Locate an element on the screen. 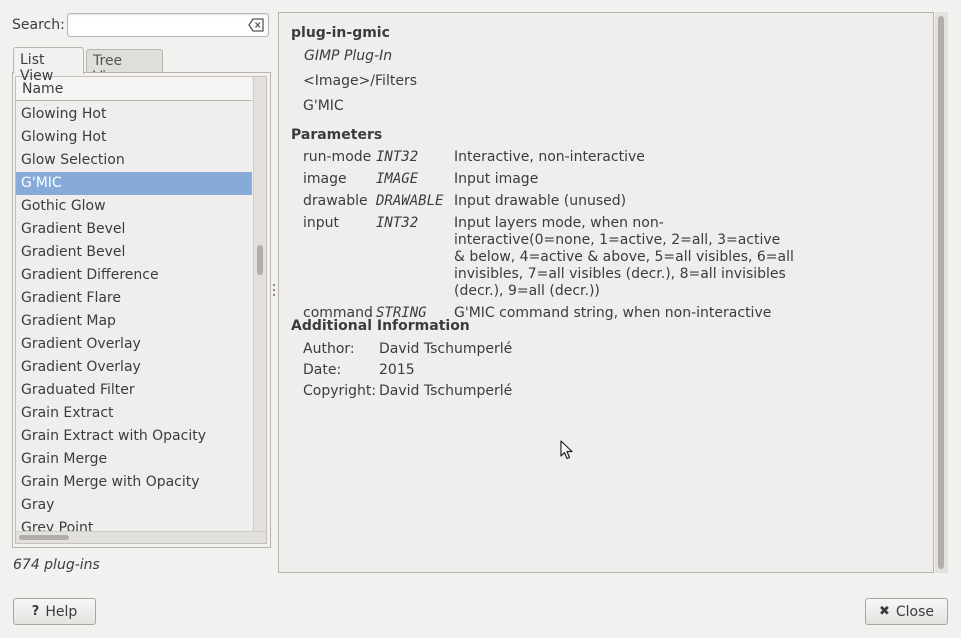 This screenshot has height=638, width=961. list-horizontal-scrollbar-thumb is located at coordinates (44, 537).